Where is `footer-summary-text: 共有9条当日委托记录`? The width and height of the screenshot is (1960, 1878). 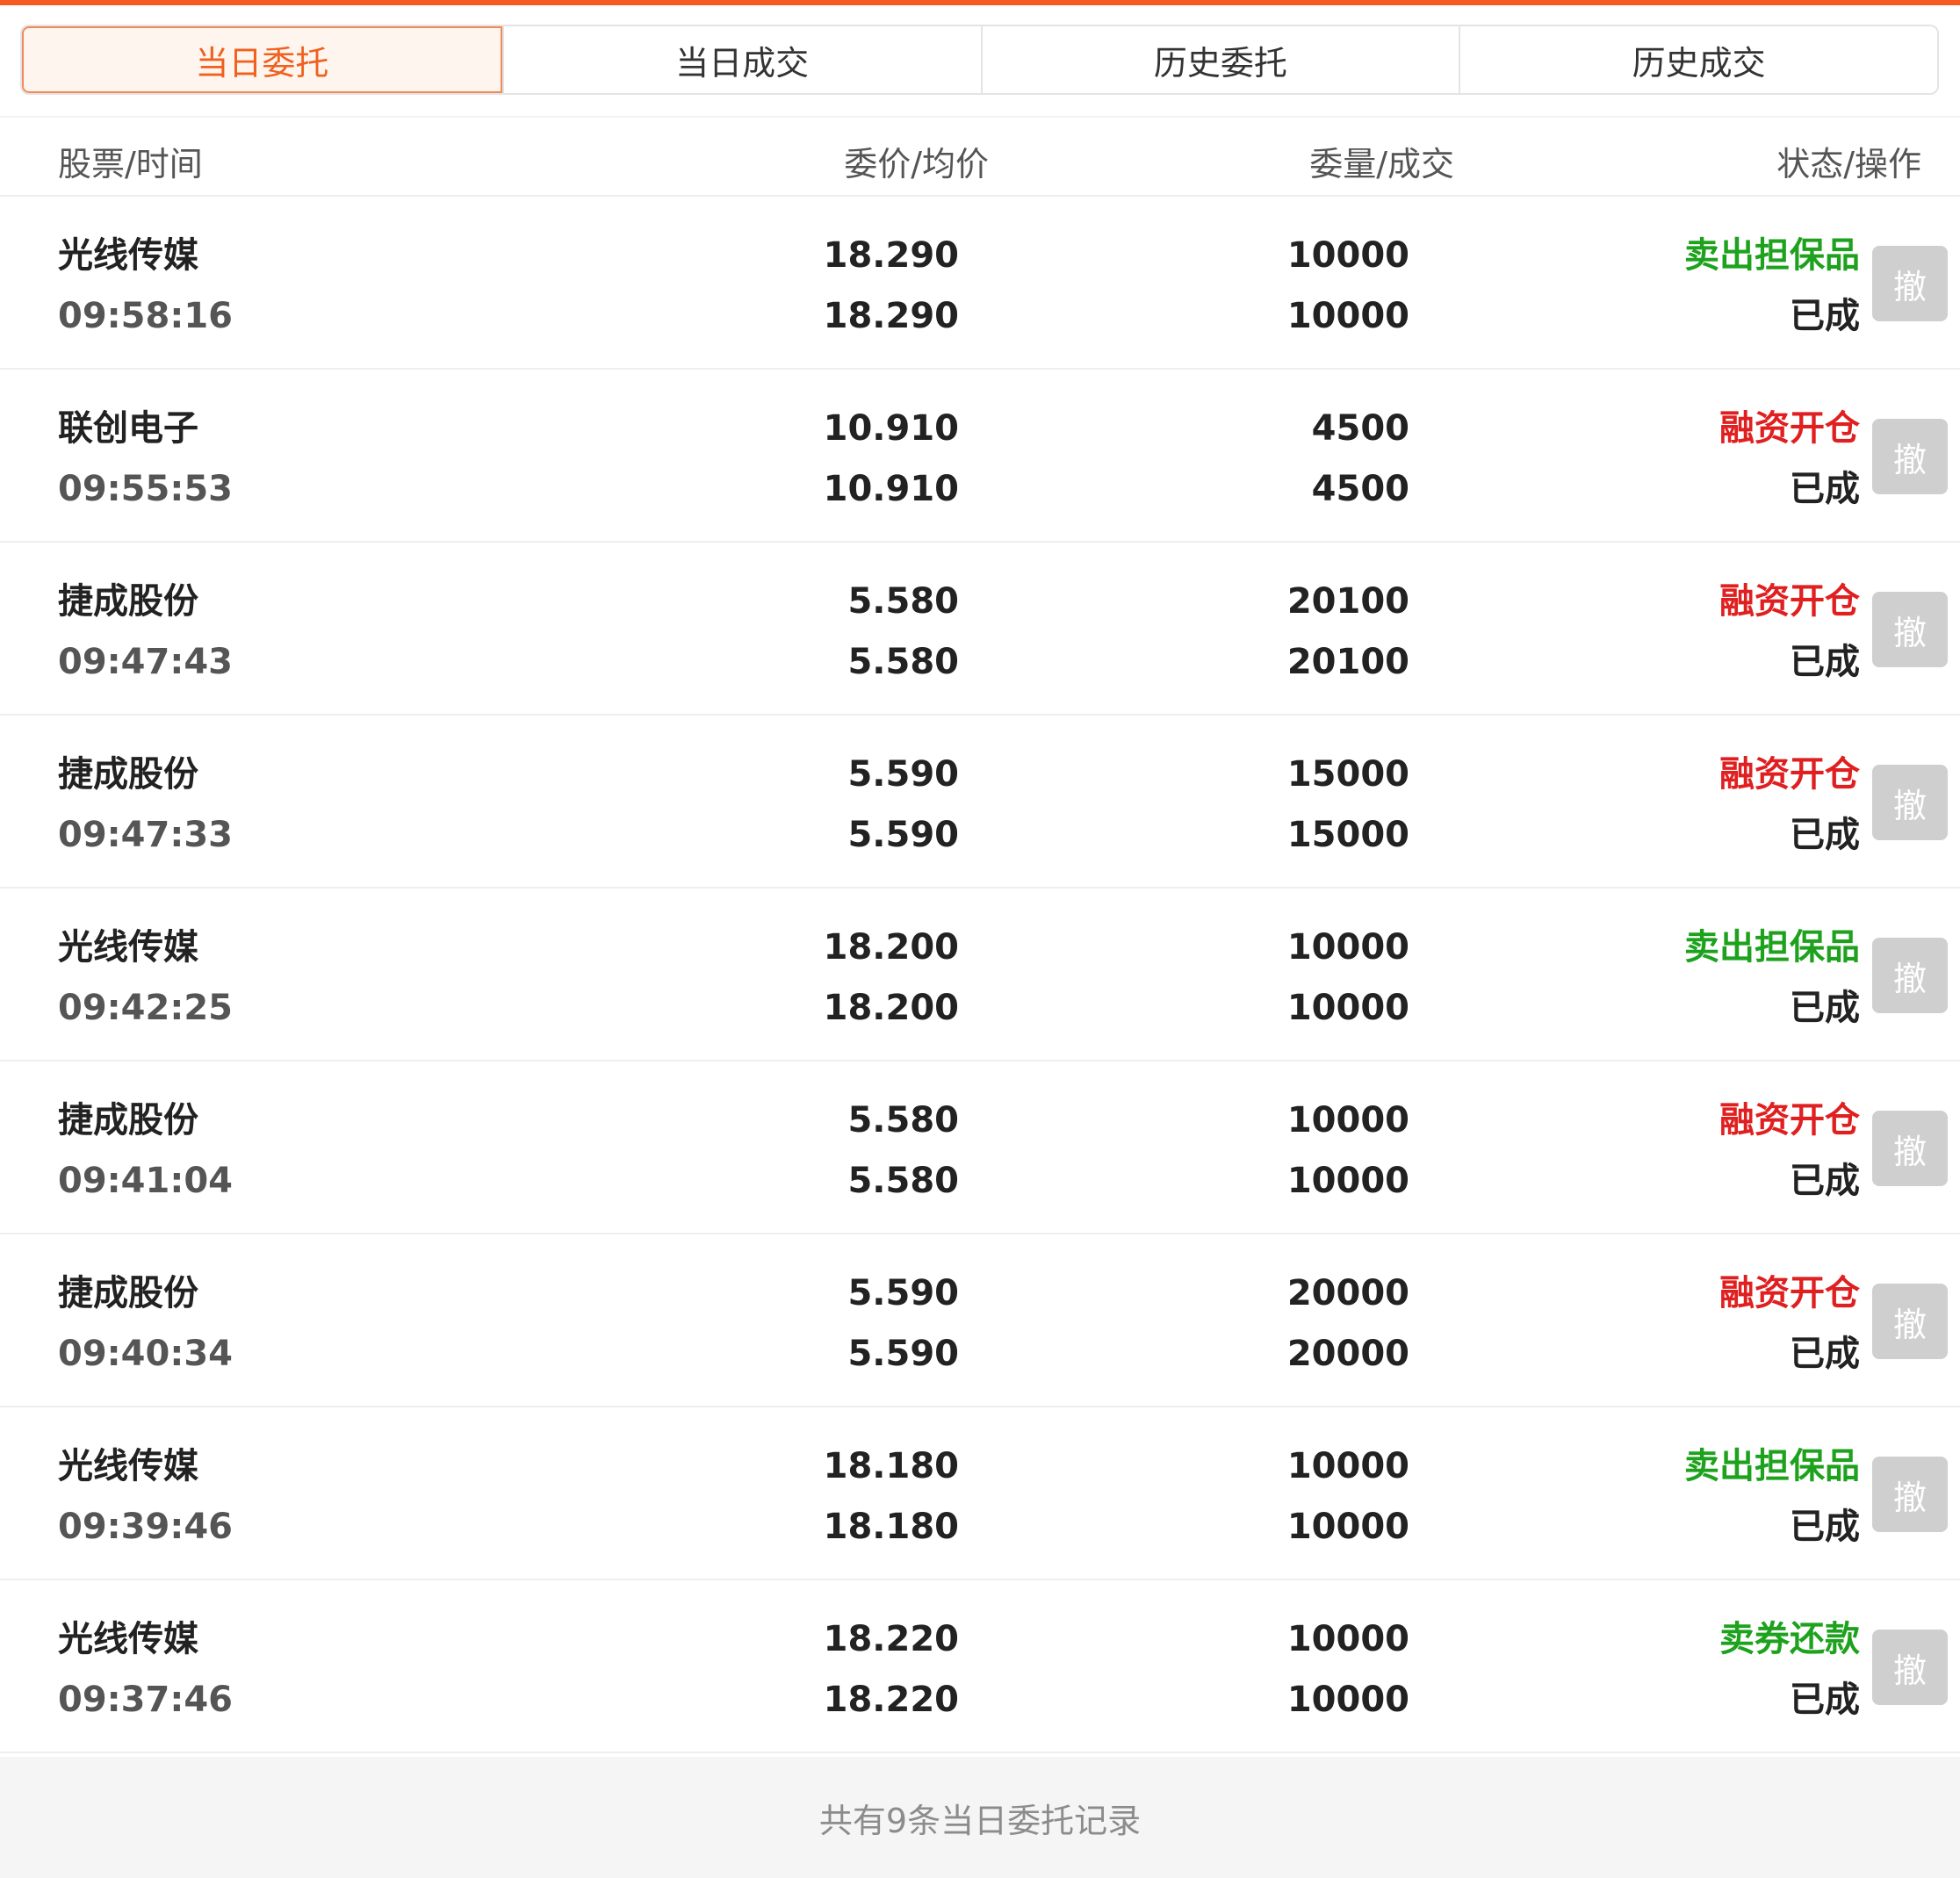
footer-summary-text: 共有9条当日委托记录 is located at coordinates (980, 1820).